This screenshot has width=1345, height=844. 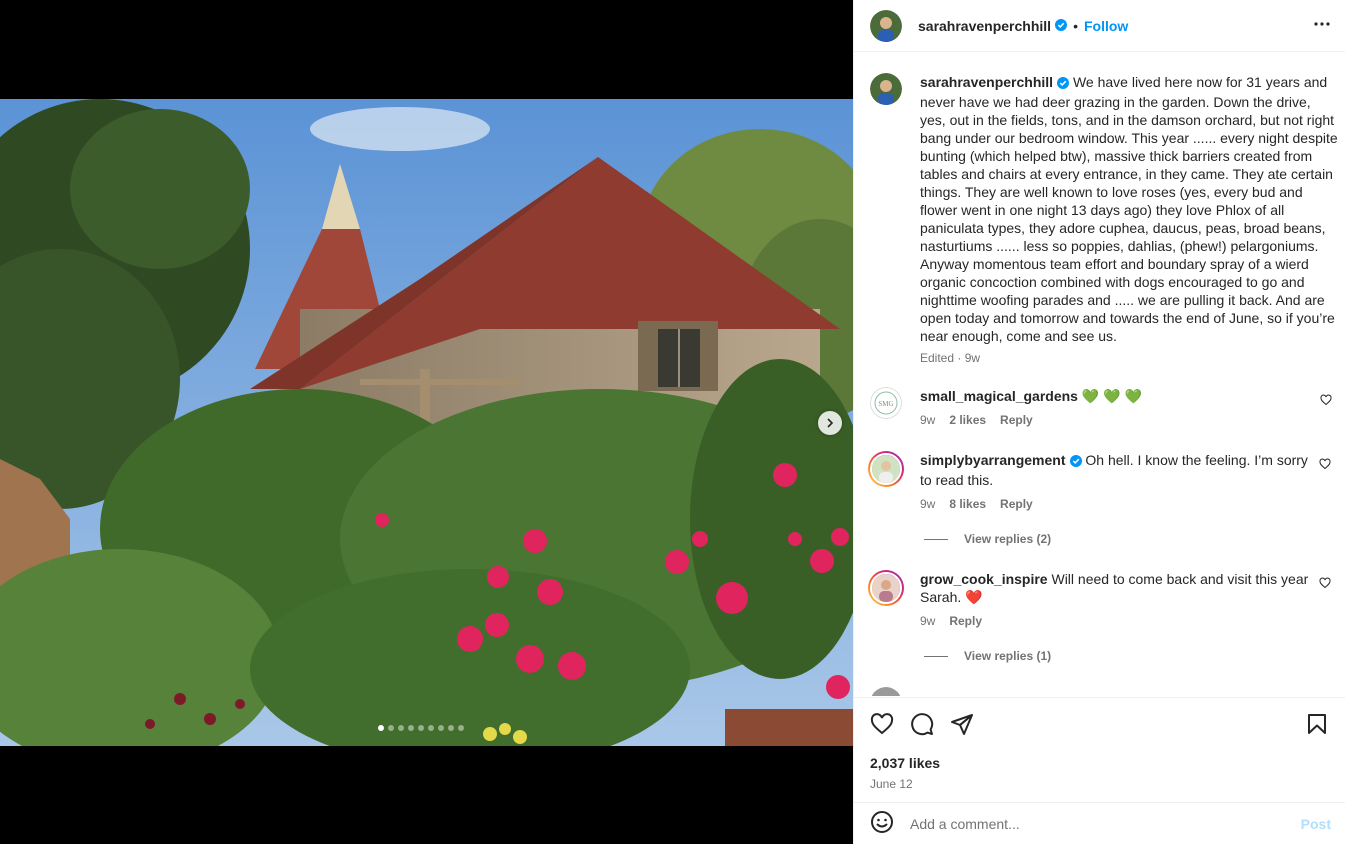 What do you see at coordinates (1008, 539) in the screenshot?
I see `view-replies-label: View replies (2)` at bounding box center [1008, 539].